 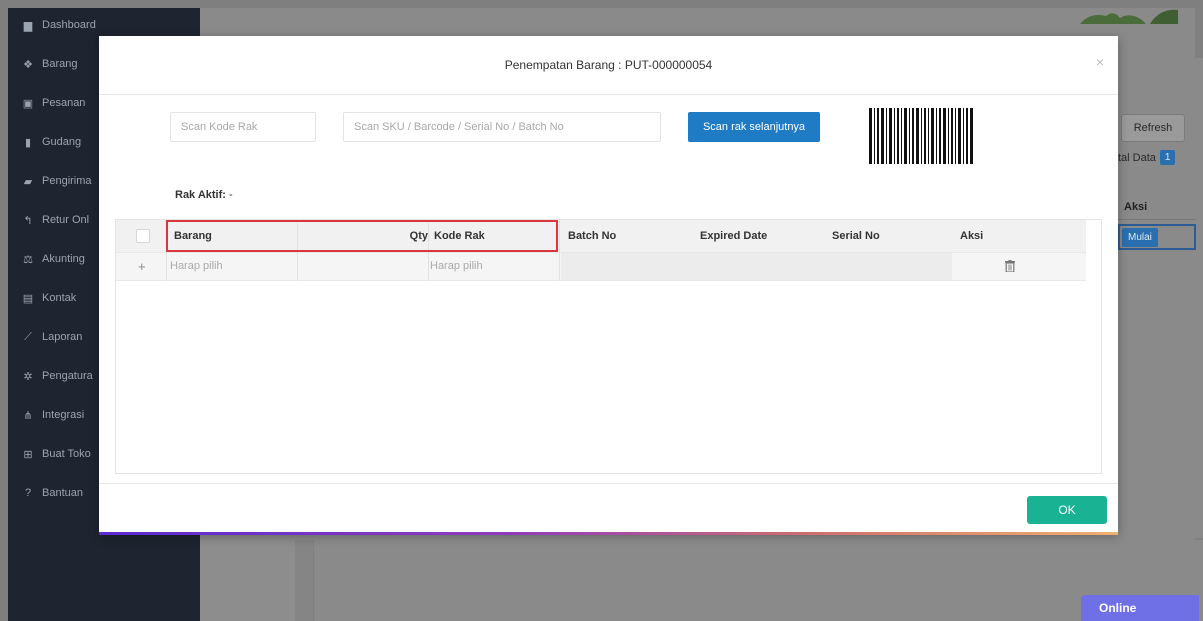 What do you see at coordinates (28, 493) in the screenshot?
I see `question-circle-icon: ?` at bounding box center [28, 493].